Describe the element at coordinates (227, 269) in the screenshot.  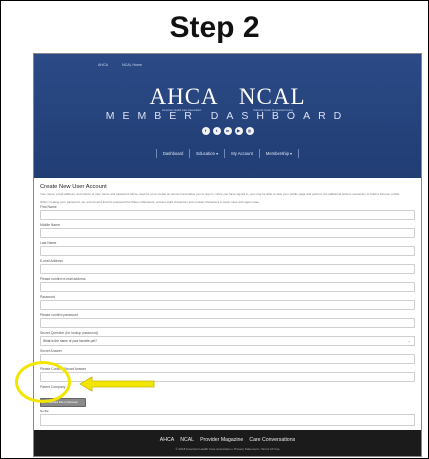
I see `email-field` at that location.